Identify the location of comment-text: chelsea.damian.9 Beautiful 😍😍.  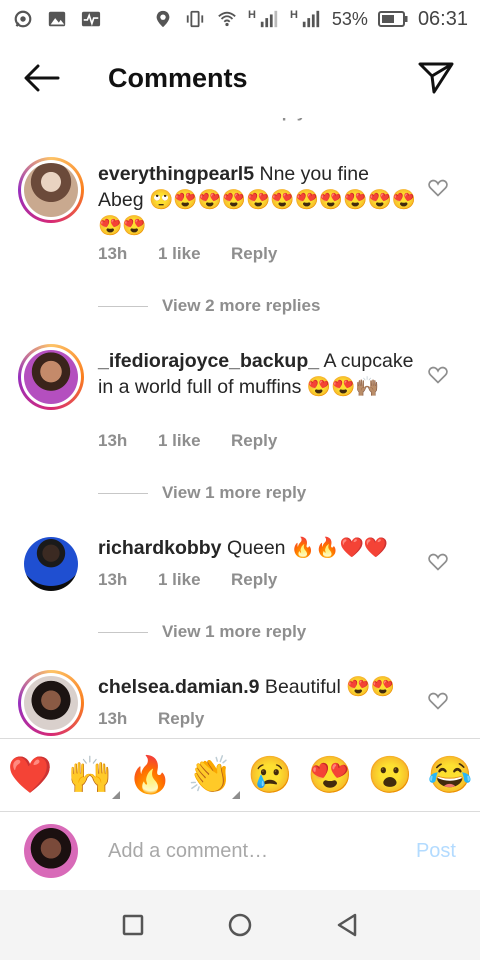
(258, 687).